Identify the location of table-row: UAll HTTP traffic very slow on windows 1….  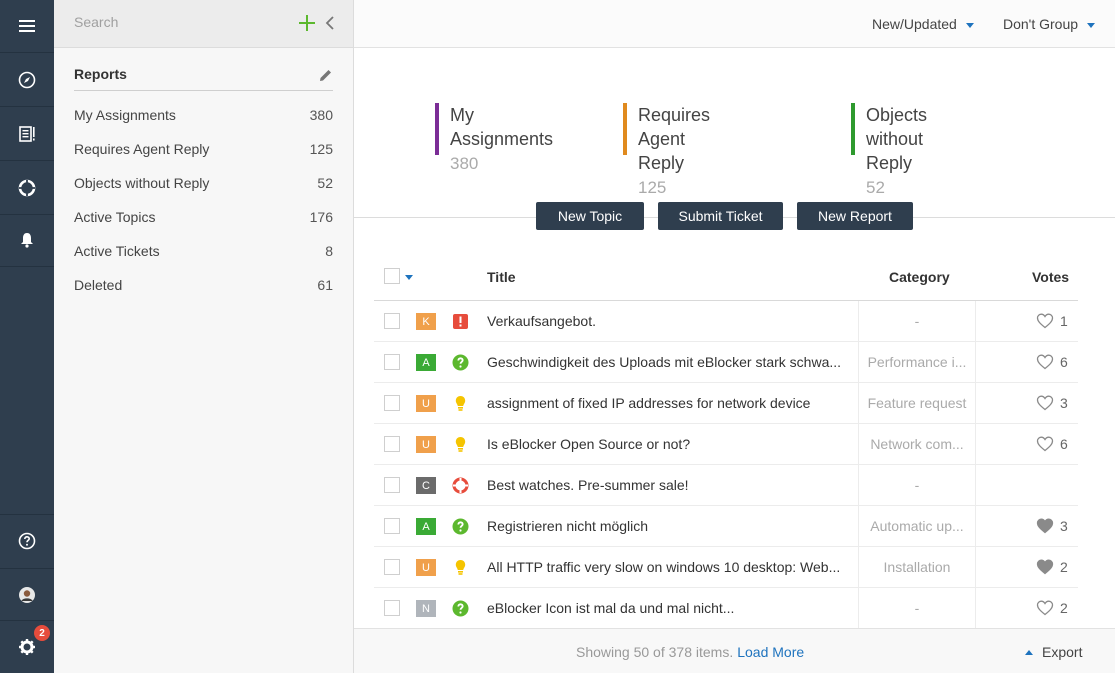
(726, 567).